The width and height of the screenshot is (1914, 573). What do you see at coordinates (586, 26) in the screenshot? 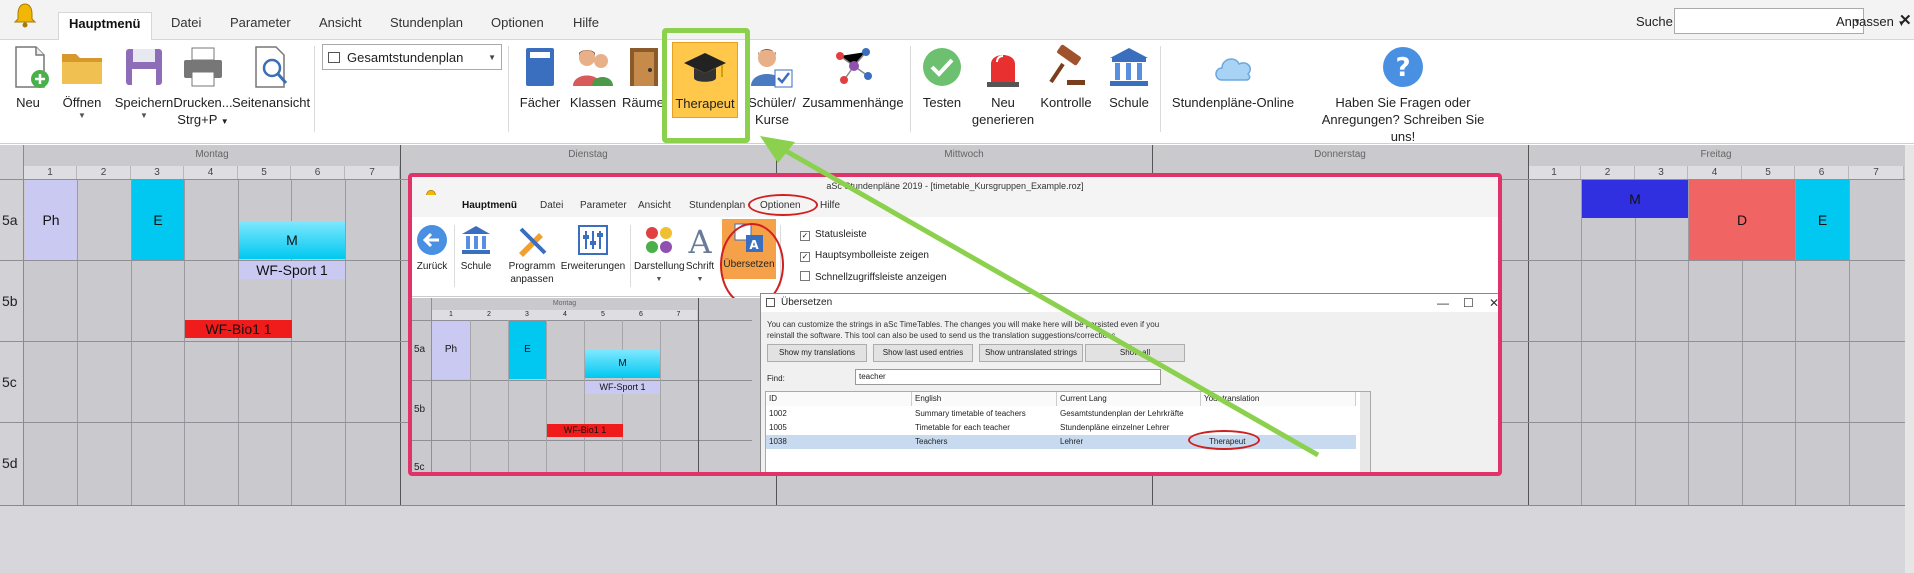
I see `tab-help: Hilfe` at bounding box center [586, 26].